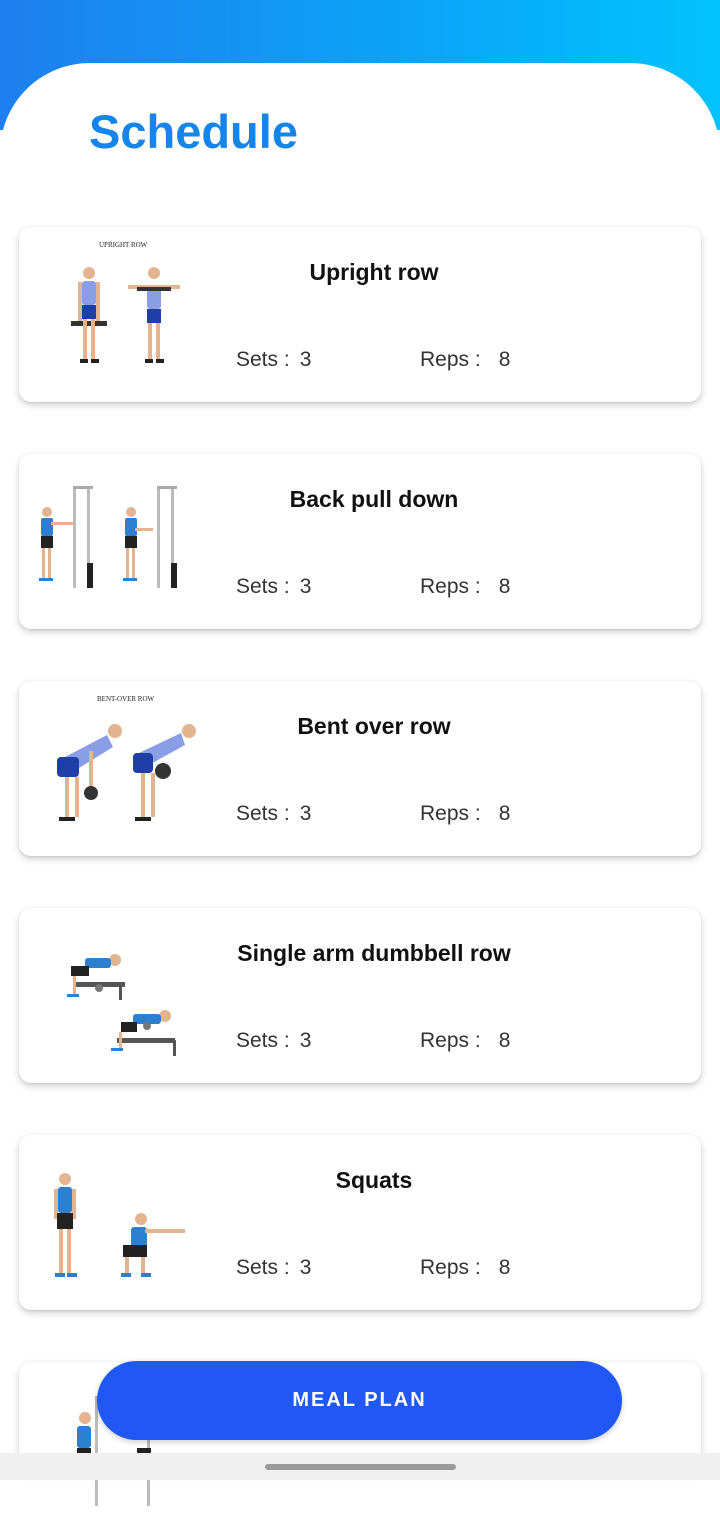 The height and width of the screenshot is (1526, 720). What do you see at coordinates (360, 541) in the screenshot?
I see `exercise-card-back-pull-down: Back pull down Sets :3 Reps :8` at bounding box center [360, 541].